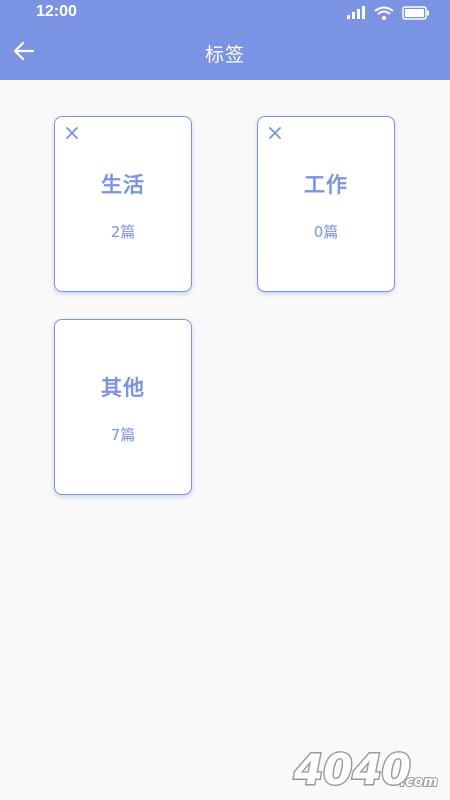 The height and width of the screenshot is (800, 450). I want to click on tag-name: 生活, so click(123, 185).